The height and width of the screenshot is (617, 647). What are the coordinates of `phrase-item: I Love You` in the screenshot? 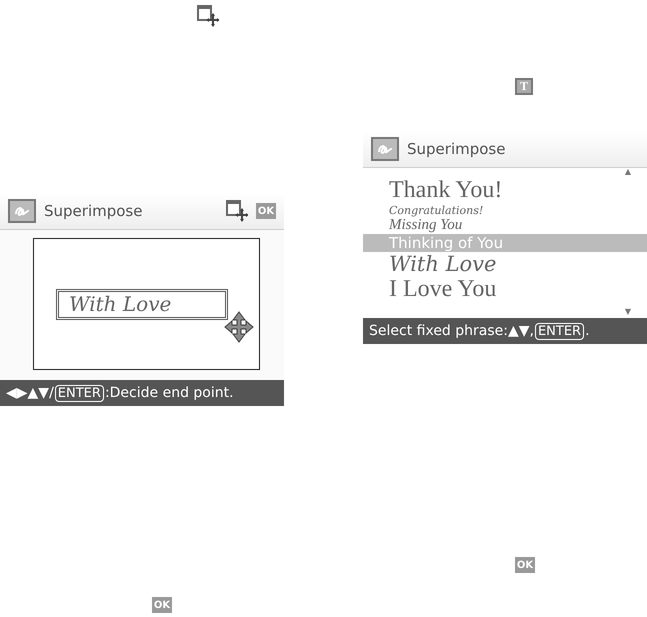 It's located at (505, 289).